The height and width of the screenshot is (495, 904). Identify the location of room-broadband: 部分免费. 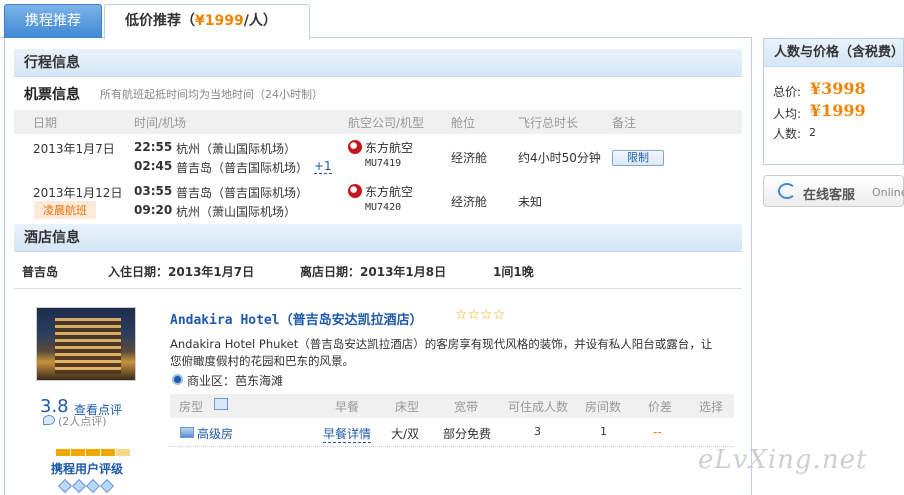
(467, 434).